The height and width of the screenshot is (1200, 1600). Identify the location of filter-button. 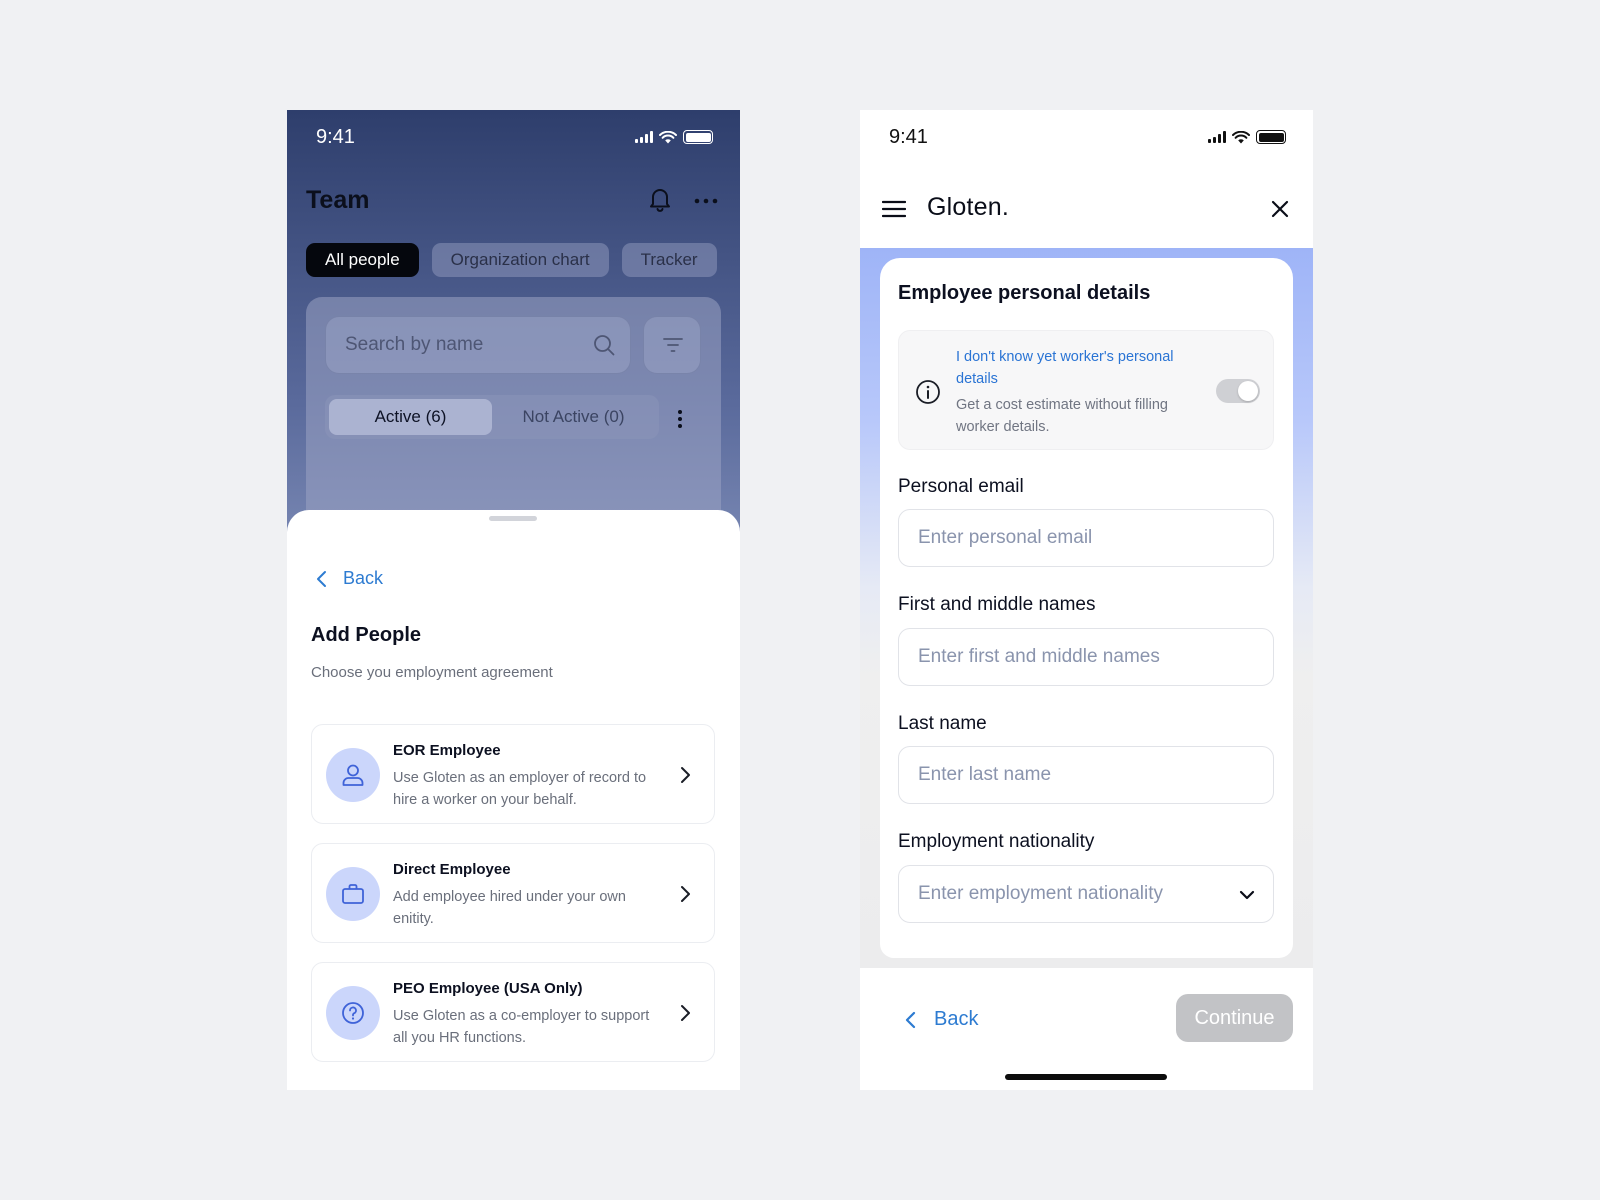
(672, 345).